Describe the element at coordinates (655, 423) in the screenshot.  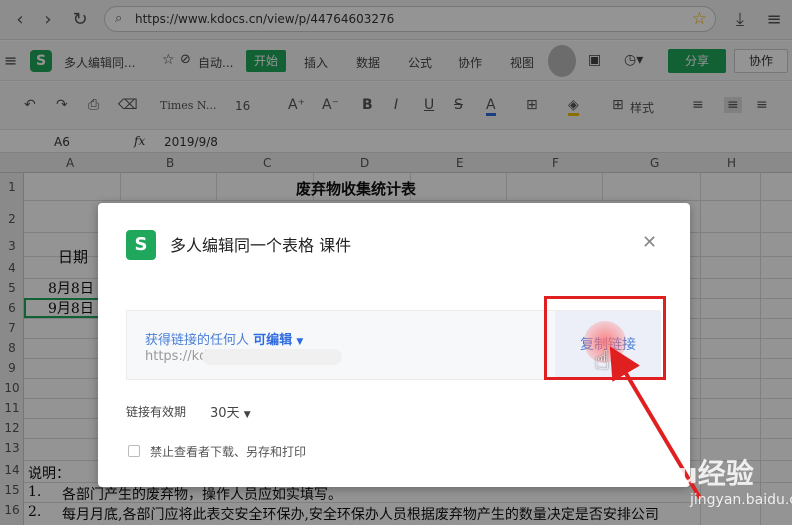
I see `annotation-arrow-icon` at that location.